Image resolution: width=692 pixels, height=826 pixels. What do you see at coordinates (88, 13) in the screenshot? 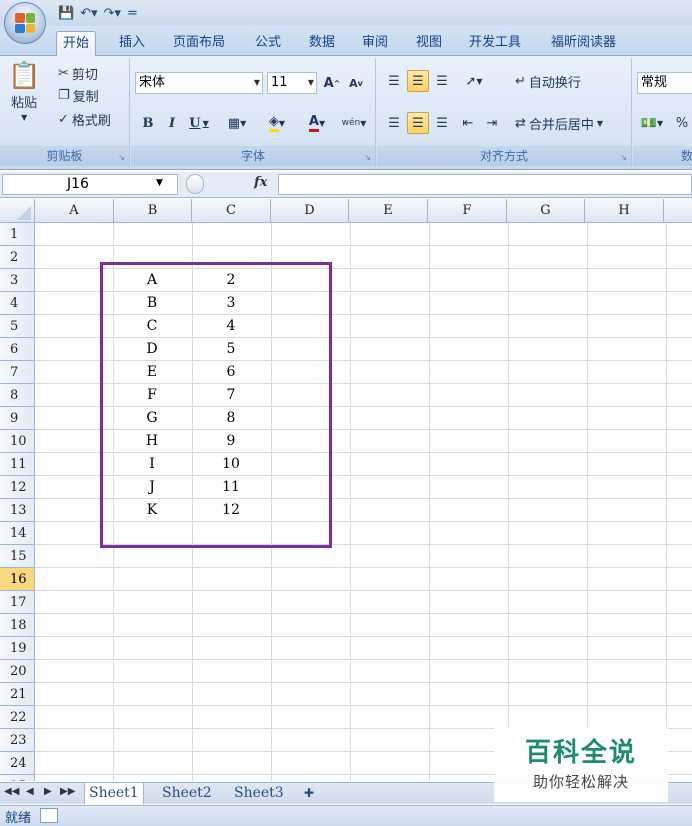
I see `undo-icon: ↶▾` at bounding box center [88, 13].